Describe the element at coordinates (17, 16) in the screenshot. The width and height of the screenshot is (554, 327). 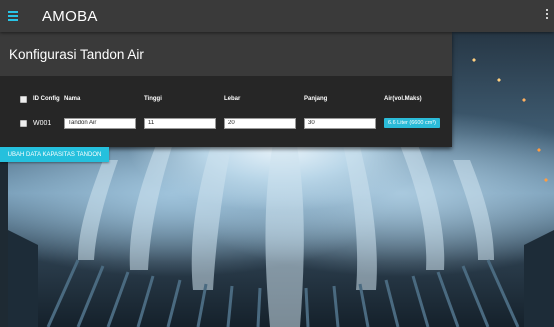
I see `hamburger-menu-icon` at that location.